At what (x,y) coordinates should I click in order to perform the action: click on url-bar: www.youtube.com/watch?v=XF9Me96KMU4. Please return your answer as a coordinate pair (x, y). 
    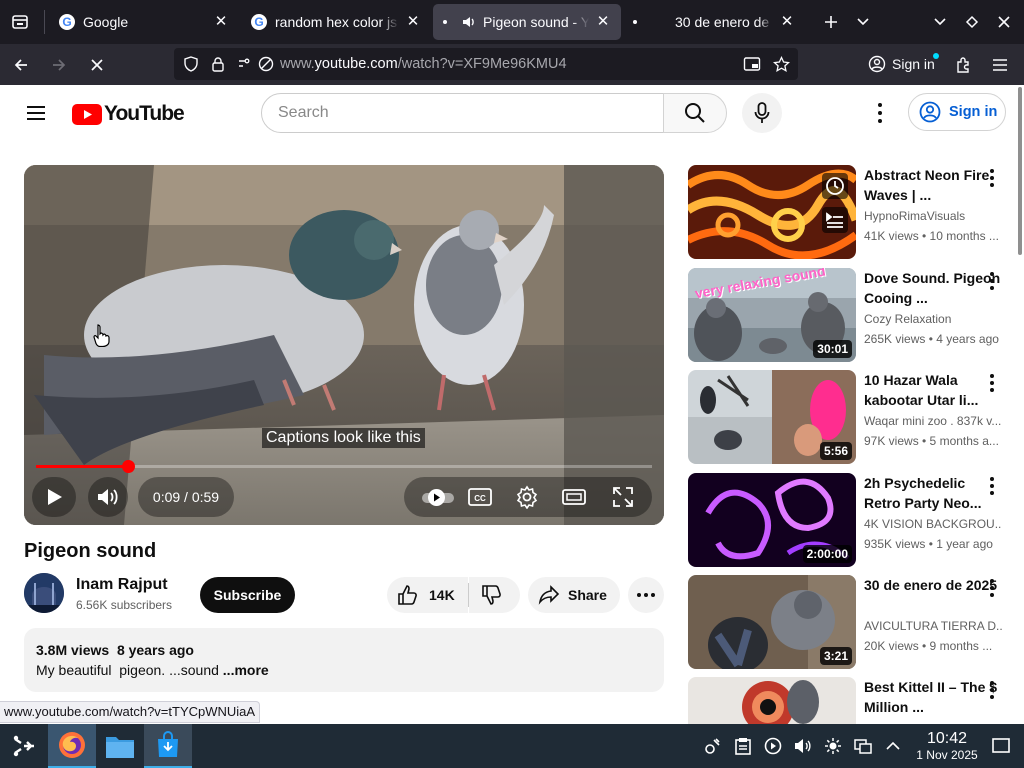
    Looking at the image, I should click on (486, 64).